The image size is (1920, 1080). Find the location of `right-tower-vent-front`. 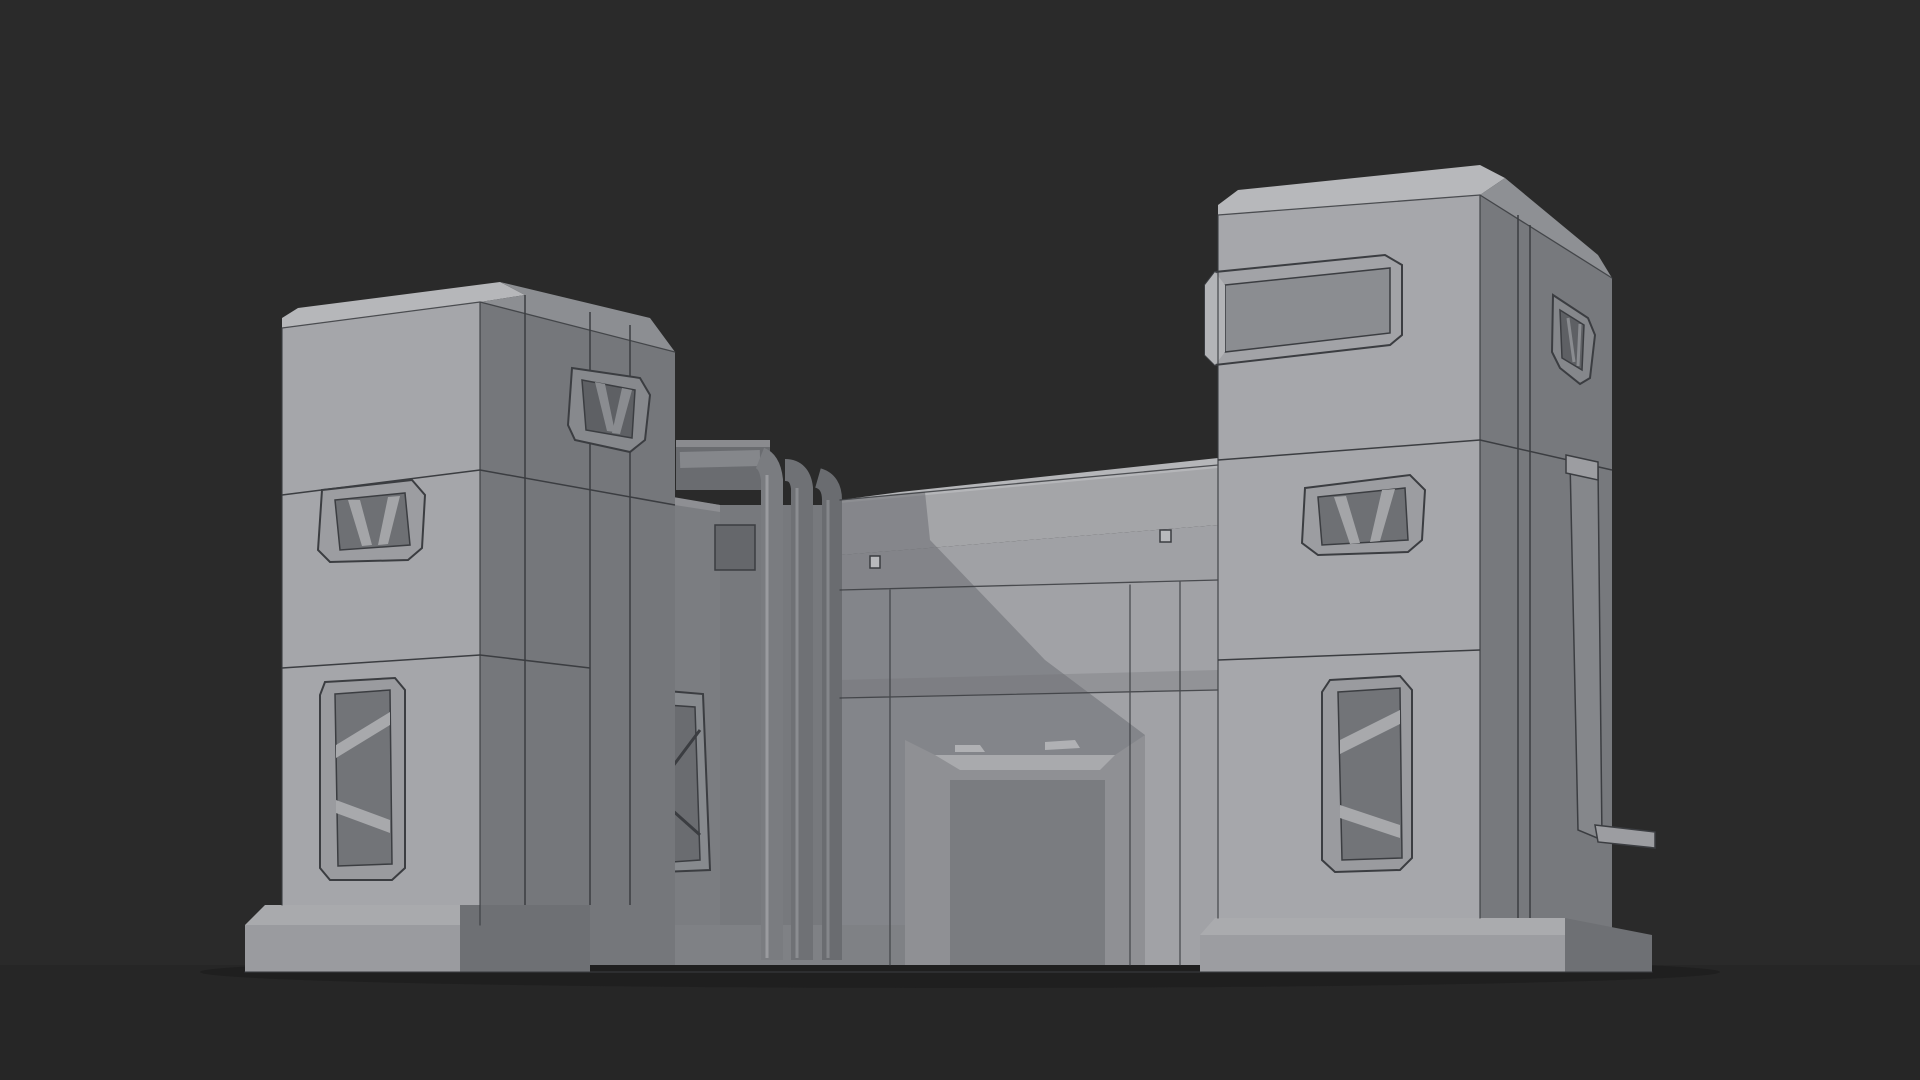

right-tower-vent-front is located at coordinates (1363, 515).